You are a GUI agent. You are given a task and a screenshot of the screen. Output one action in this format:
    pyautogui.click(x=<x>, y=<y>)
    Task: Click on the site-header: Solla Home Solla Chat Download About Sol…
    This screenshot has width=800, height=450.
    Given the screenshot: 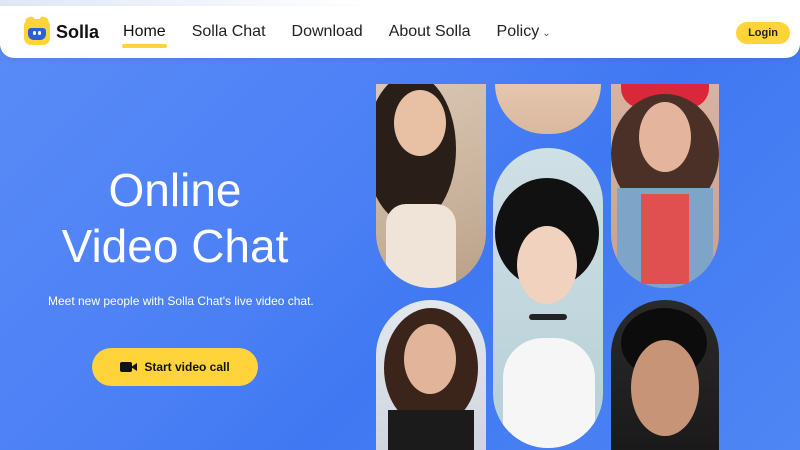 What is the action you would take?
    pyautogui.click(x=400, y=32)
    